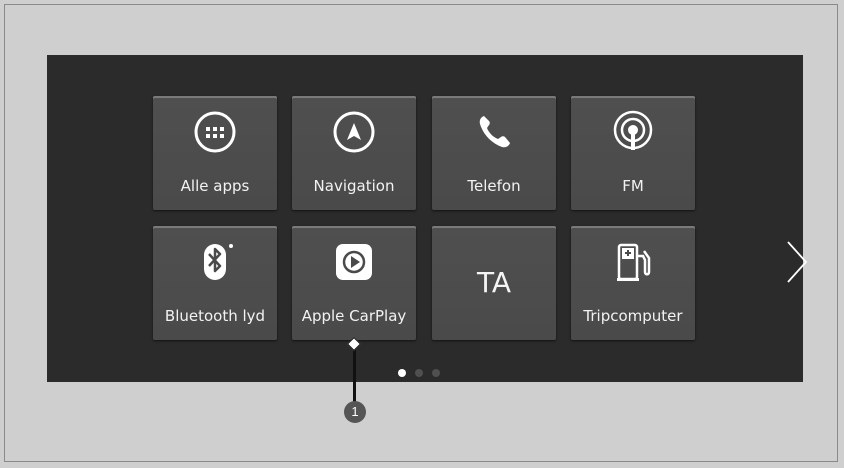 The height and width of the screenshot is (468, 844). Describe the element at coordinates (633, 264) in the screenshot. I see `fuel-pump-icon` at that location.